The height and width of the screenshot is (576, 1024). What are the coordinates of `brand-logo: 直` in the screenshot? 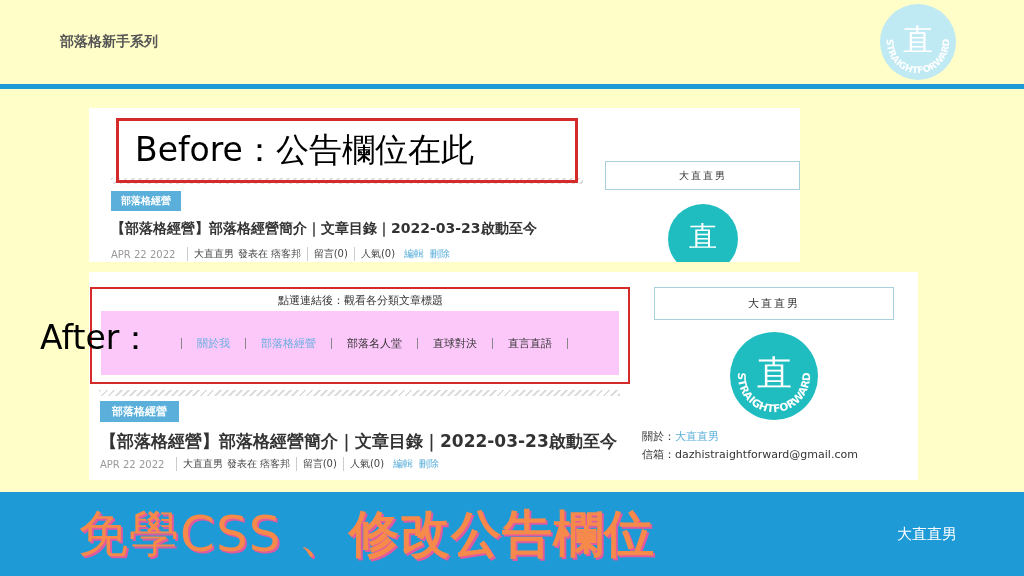 It's located at (702, 233).